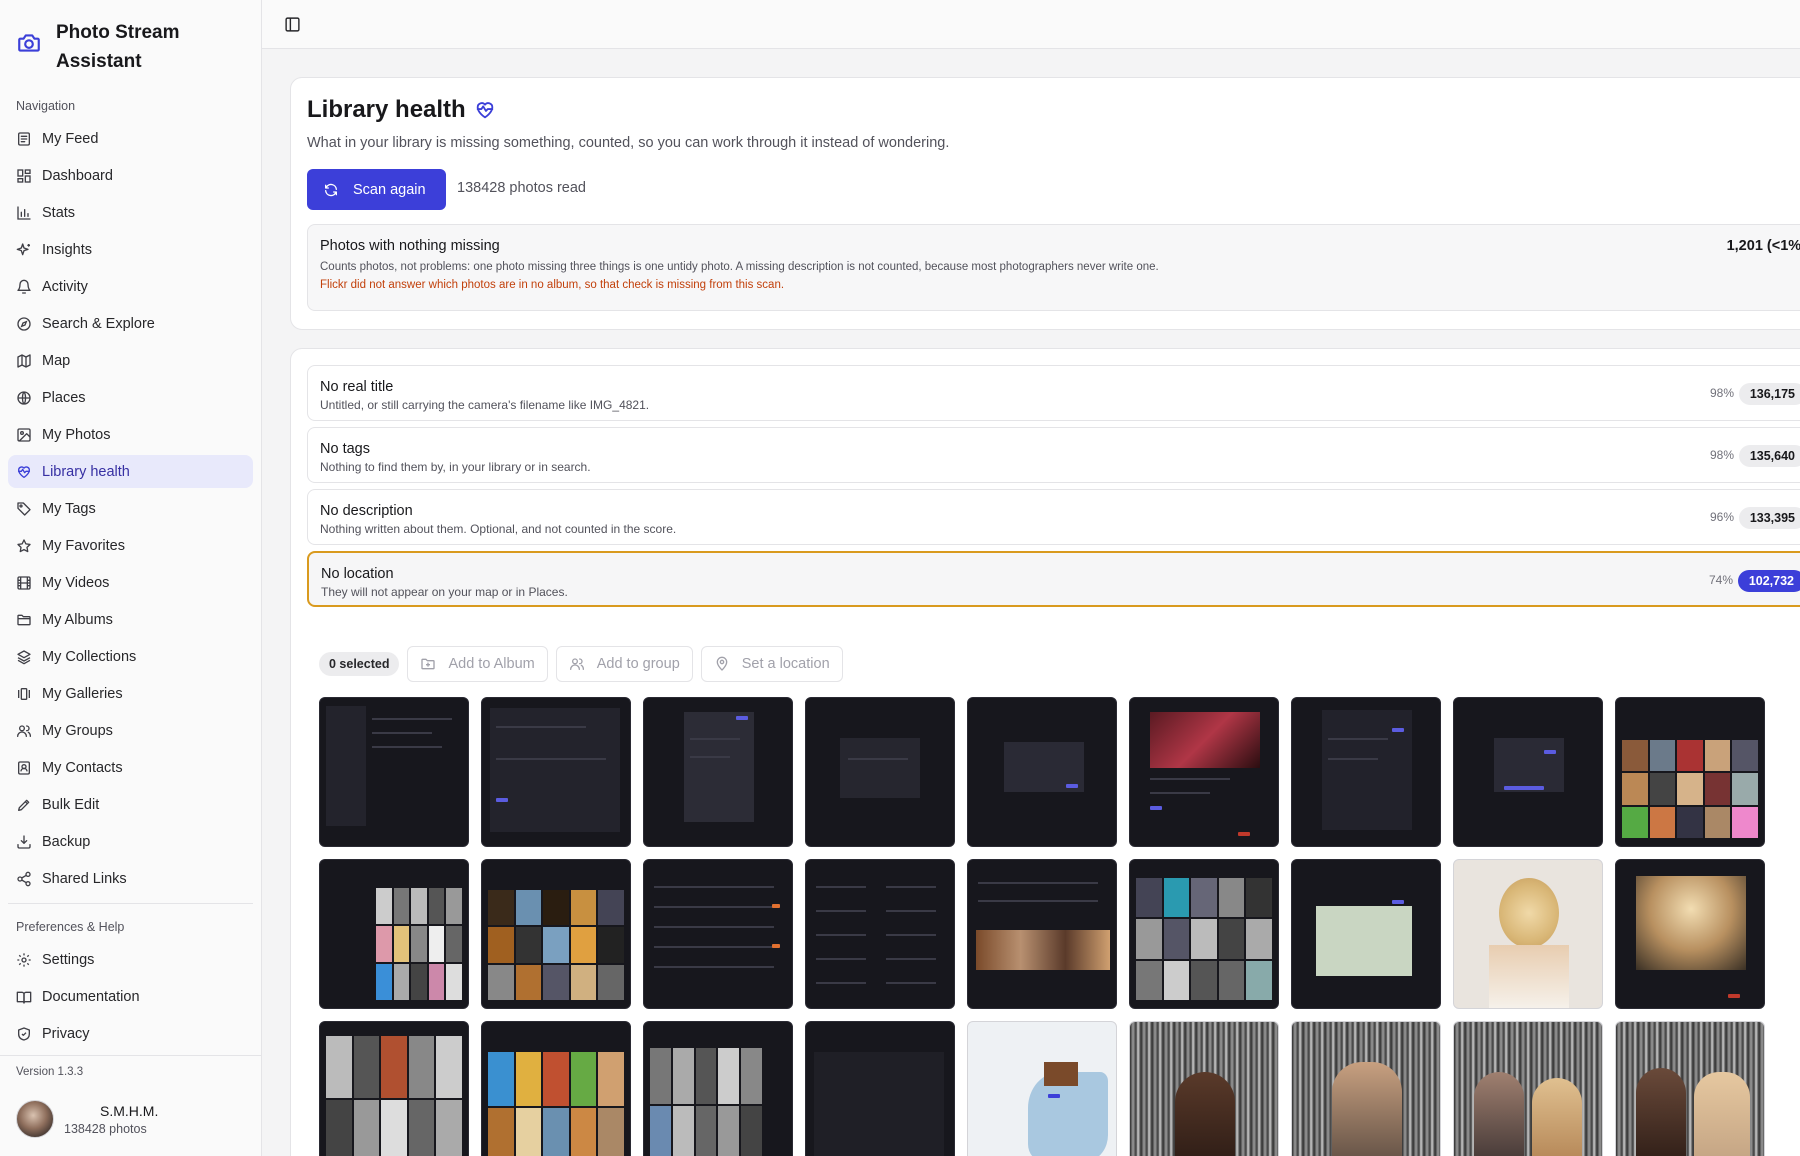 The height and width of the screenshot is (1156, 1800). I want to click on user-photo-count: 138428 photos, so click(105, 1128).